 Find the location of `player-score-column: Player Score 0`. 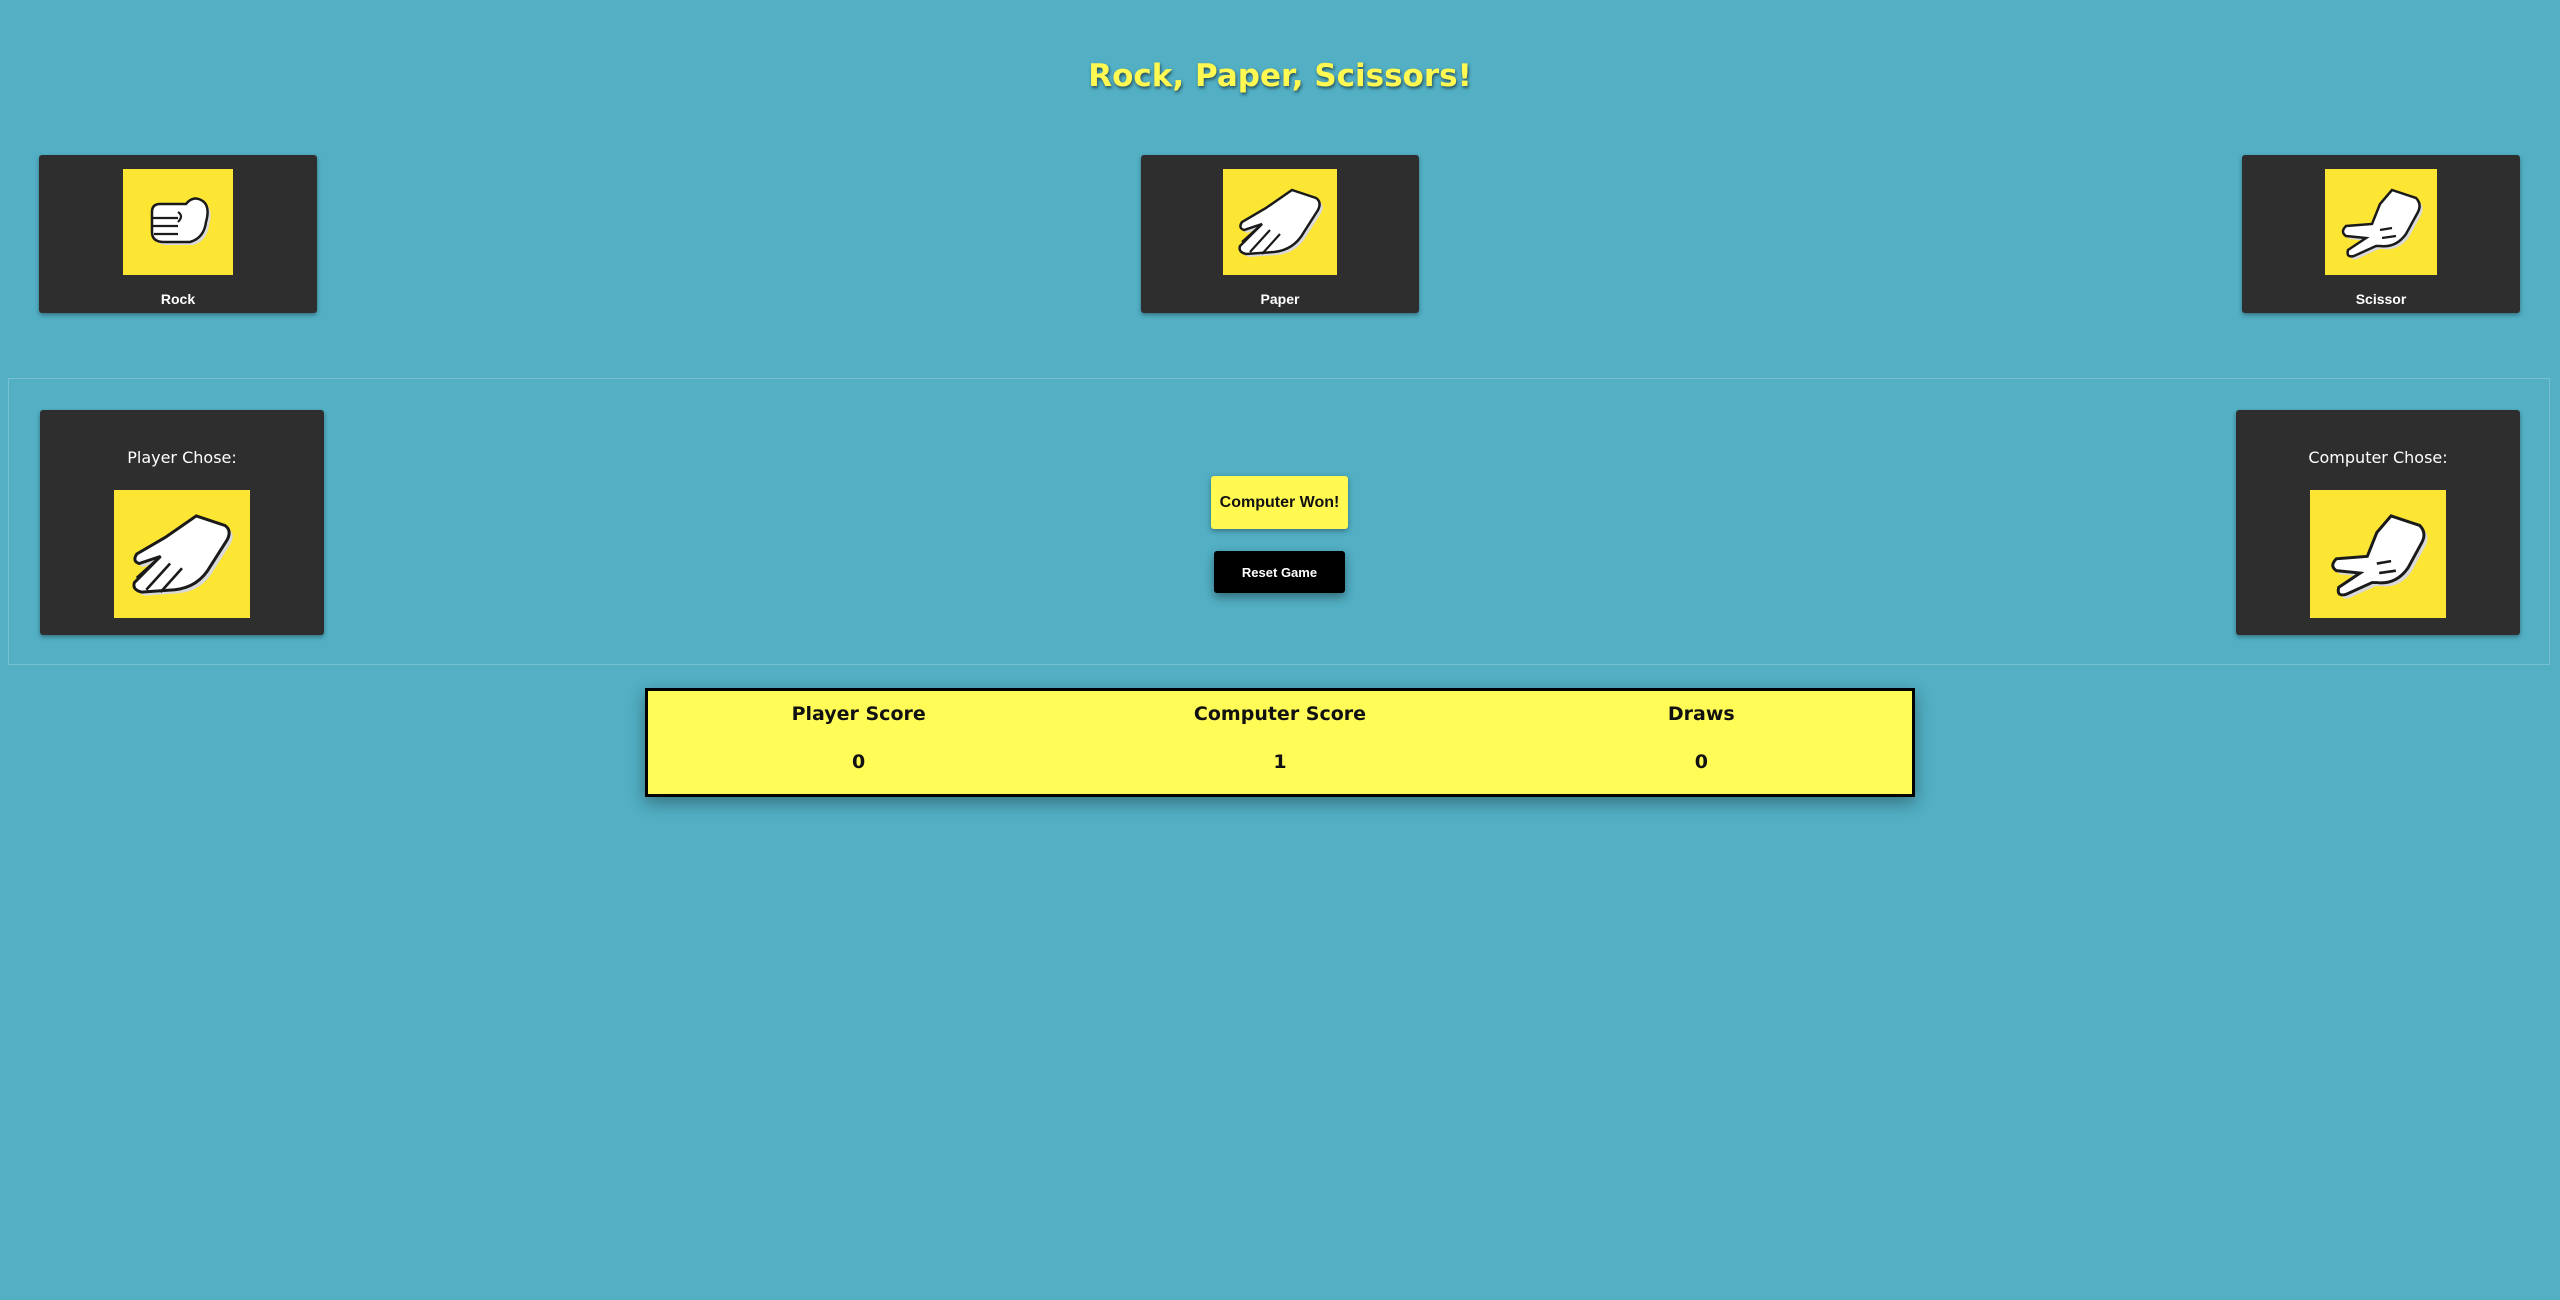

player-score-column: Player Score 0 is located at coordinates (858, 742).